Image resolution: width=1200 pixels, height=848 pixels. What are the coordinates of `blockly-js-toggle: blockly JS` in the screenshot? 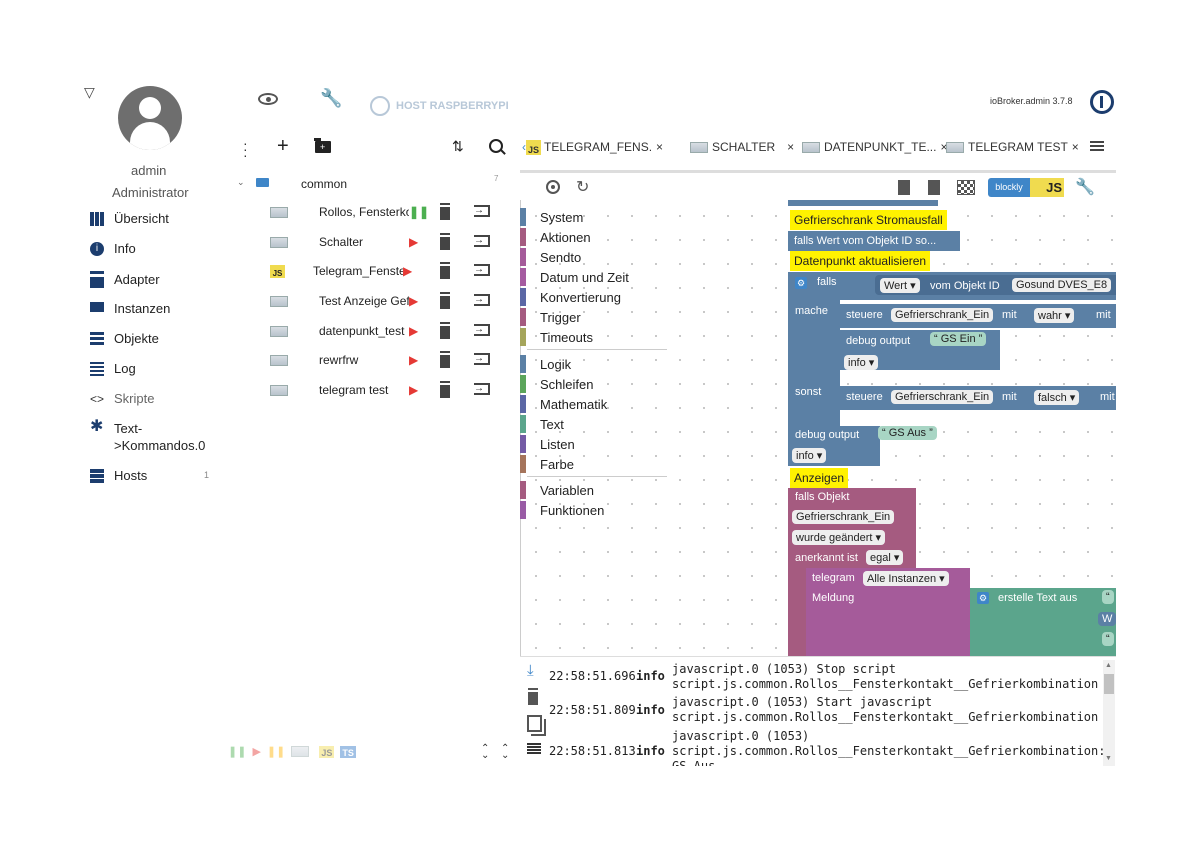 It's located at (1026, 187).